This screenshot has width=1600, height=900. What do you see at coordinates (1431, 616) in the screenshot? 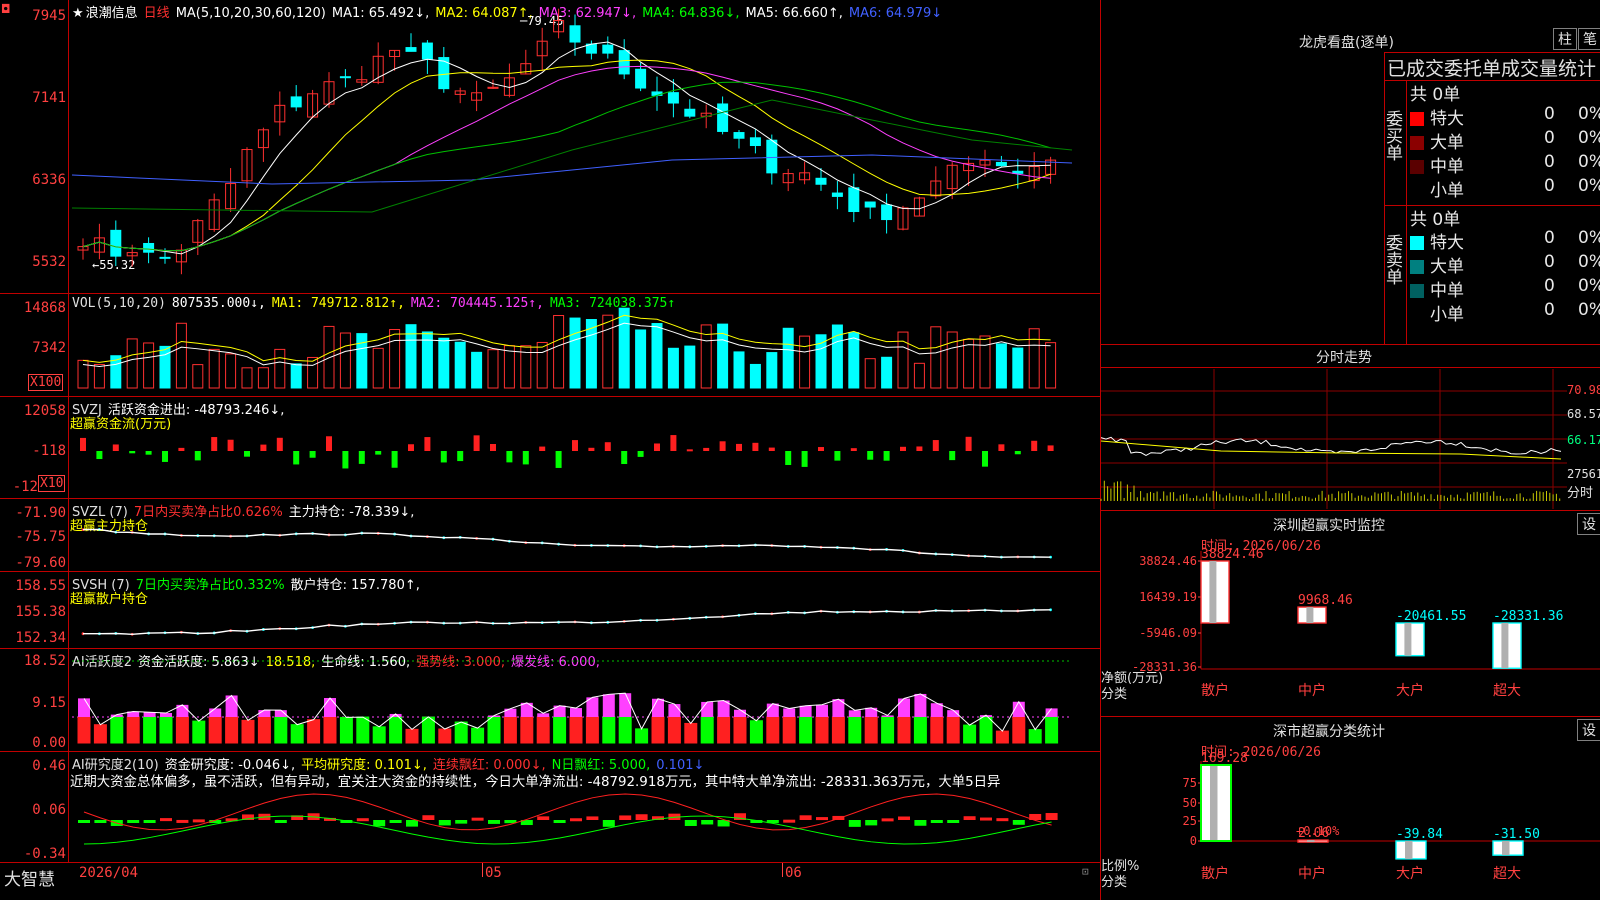
I see `value-label: -20461.55` at bounding box center [1431, 616].